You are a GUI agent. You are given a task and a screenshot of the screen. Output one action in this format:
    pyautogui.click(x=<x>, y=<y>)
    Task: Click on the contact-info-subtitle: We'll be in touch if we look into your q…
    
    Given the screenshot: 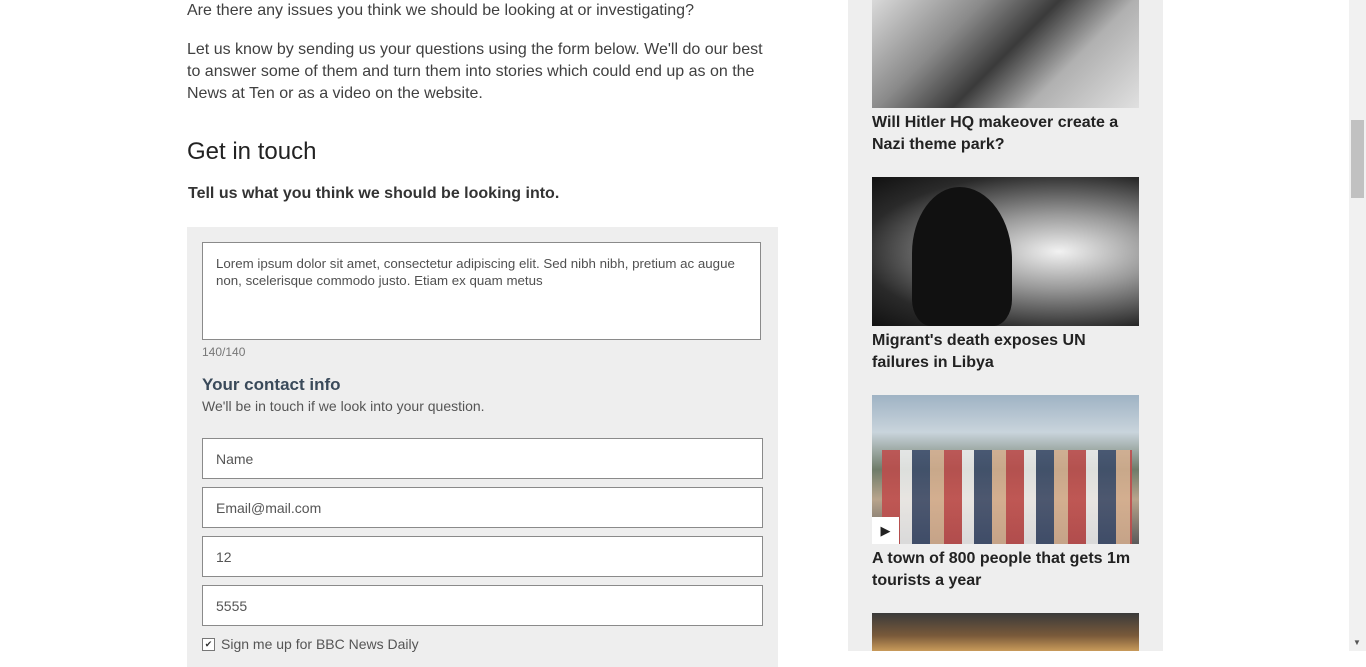 What is the action you would take?
    pyautogui.click(x=343, y=406)
    